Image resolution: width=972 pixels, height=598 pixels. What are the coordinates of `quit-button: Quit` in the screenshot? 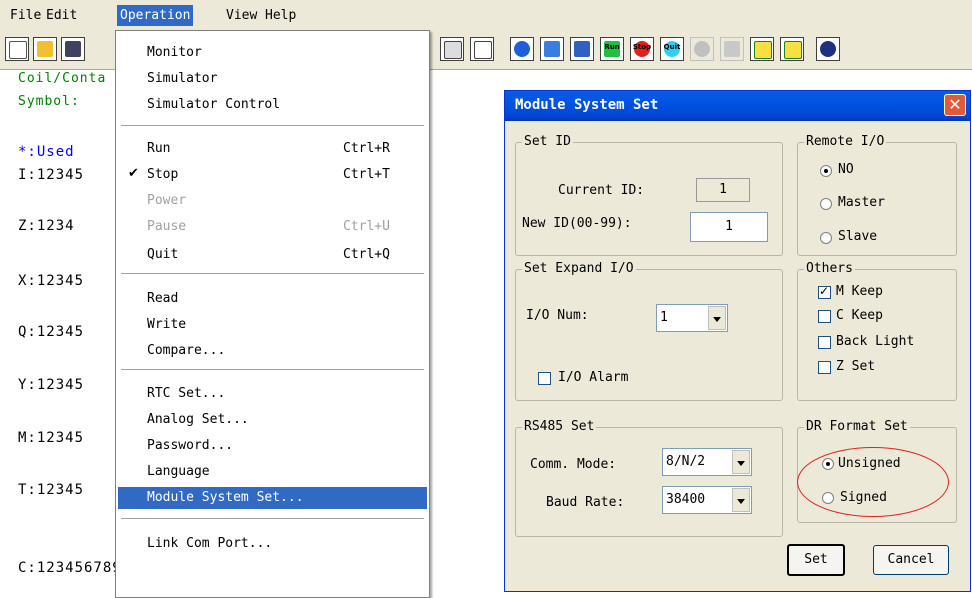 It's located at (672, 49).